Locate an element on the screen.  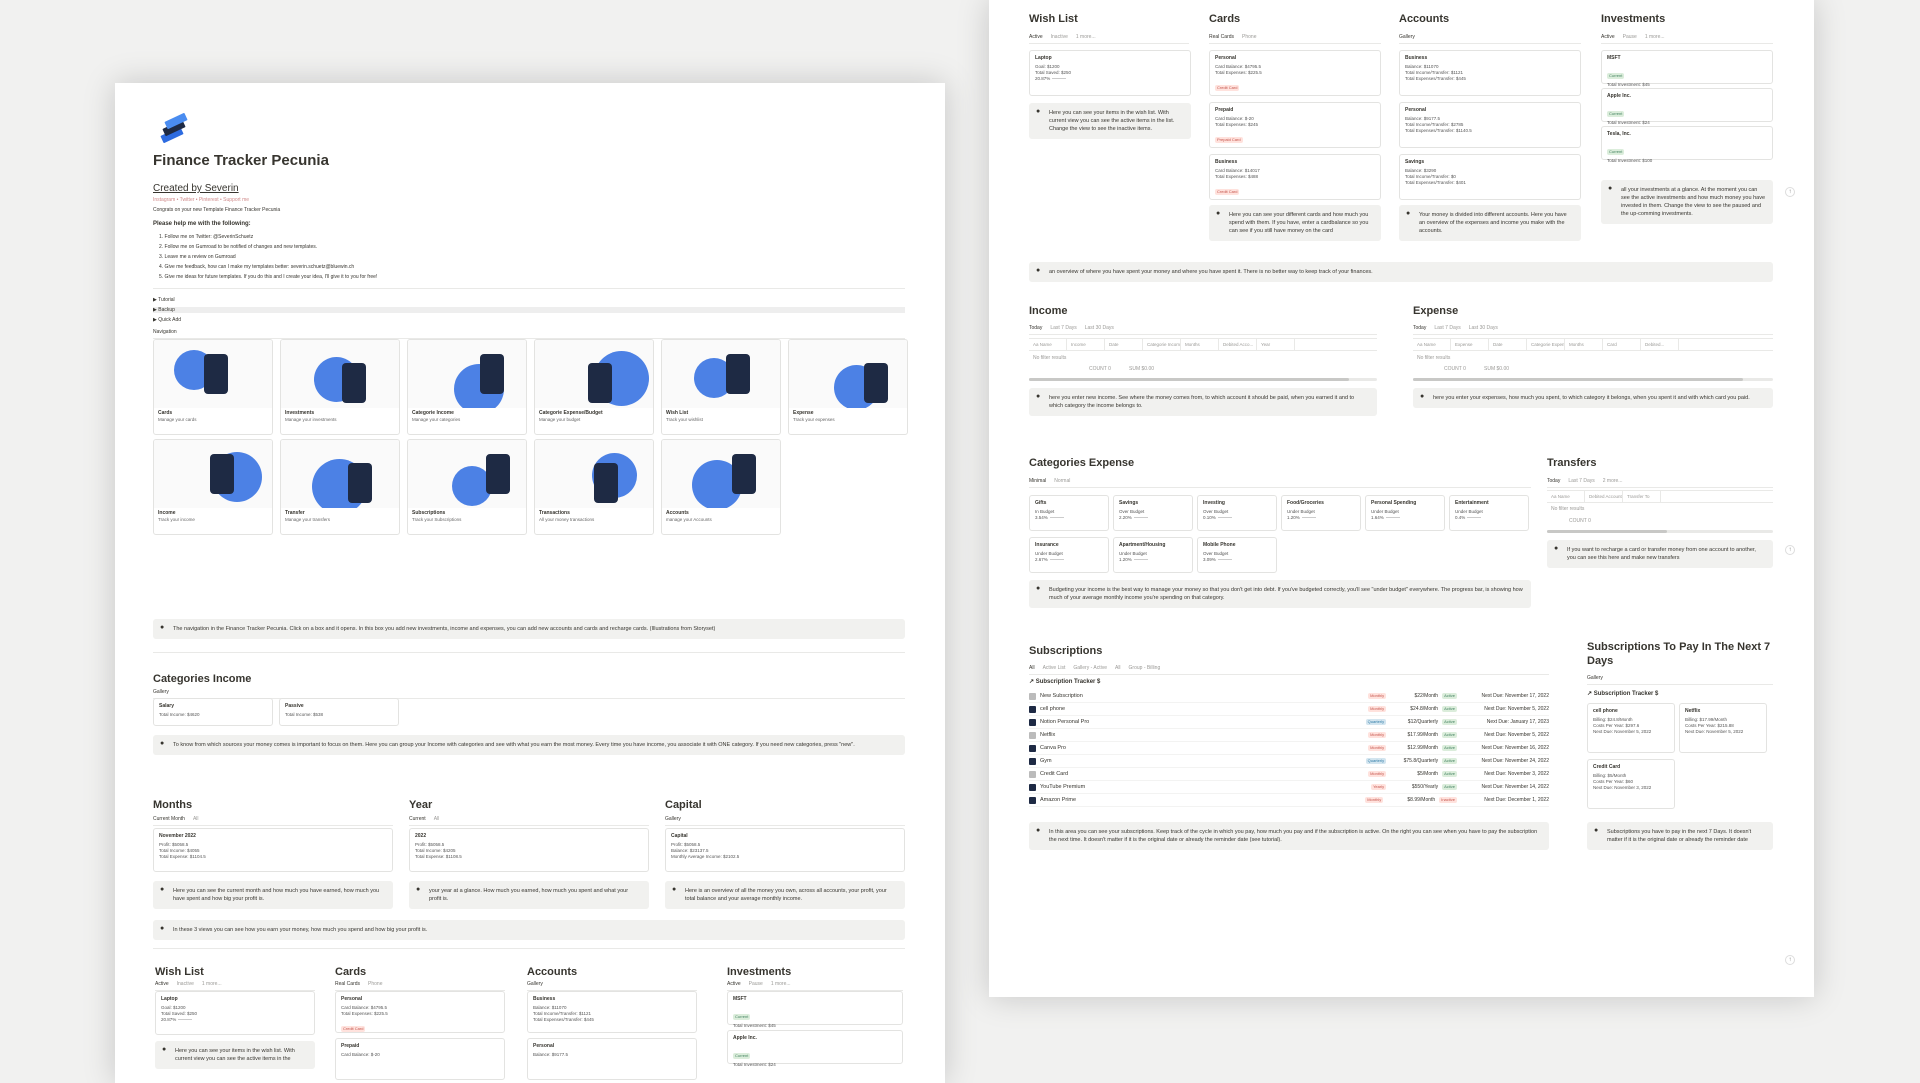
nav-tile-income: Income Track your income is located at coordinates (213, 487).